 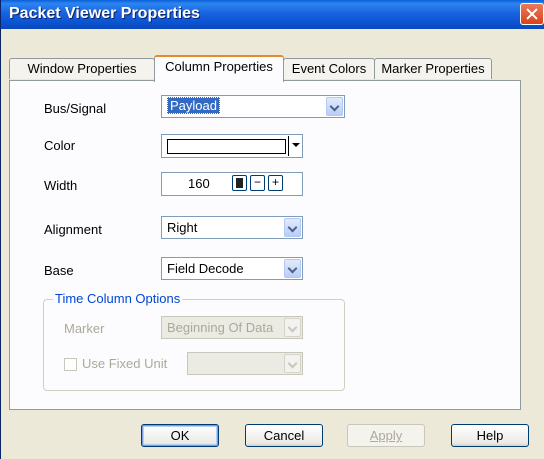 What do you see at coordinates (296, 145) in the screenshot?
I see `caret-down-icon` at bounding box center [296, 145].